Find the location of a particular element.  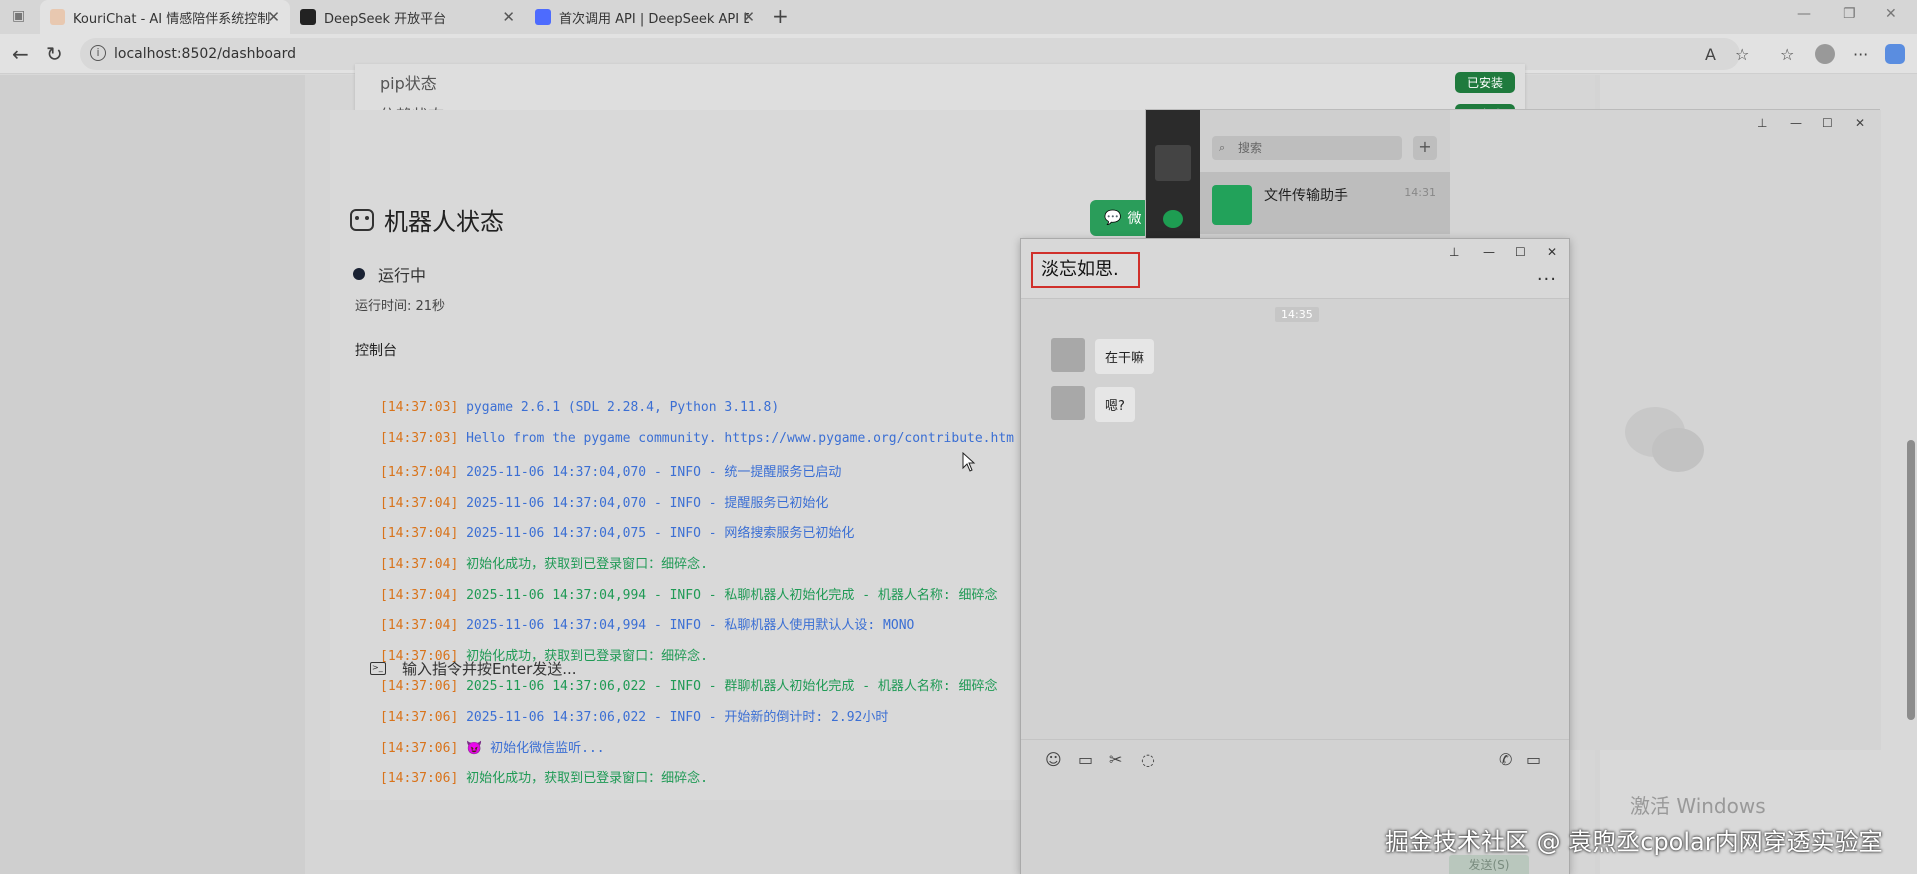

video-icon: ▭ is located at coordinates (1533, 759).